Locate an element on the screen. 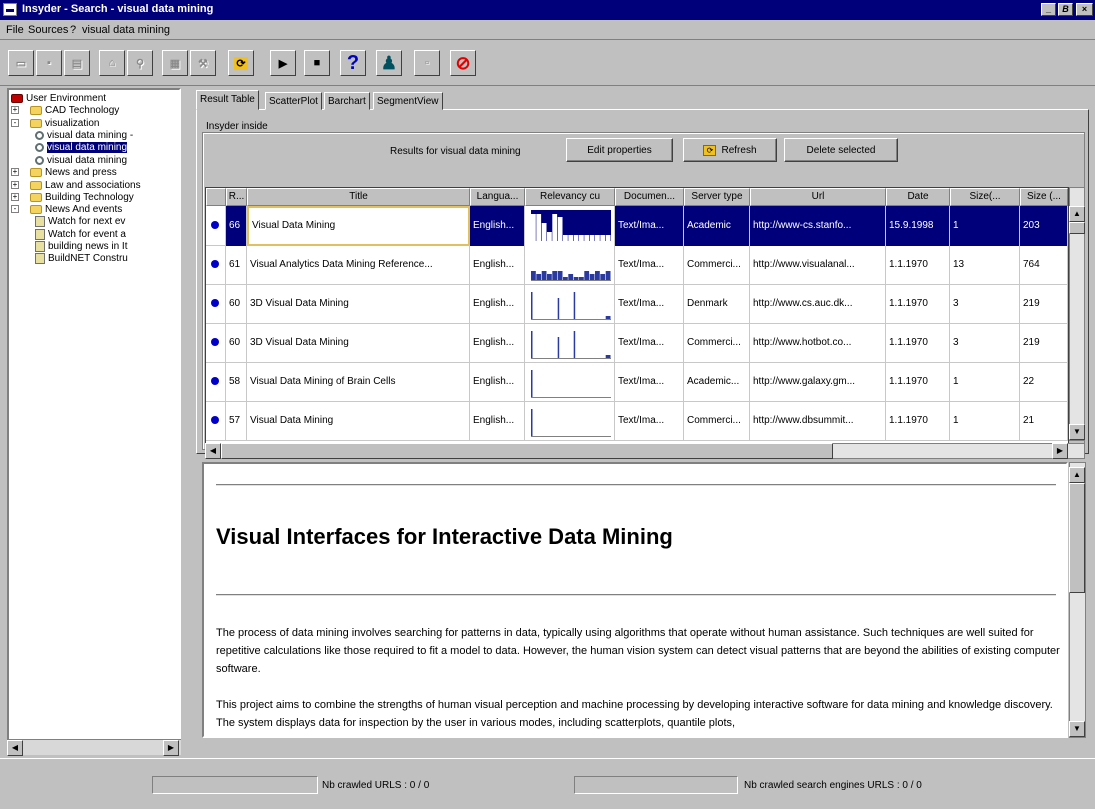 This screenshot has height=809, width=1095. cell-server: Academic is located at coordinates (717, 226).